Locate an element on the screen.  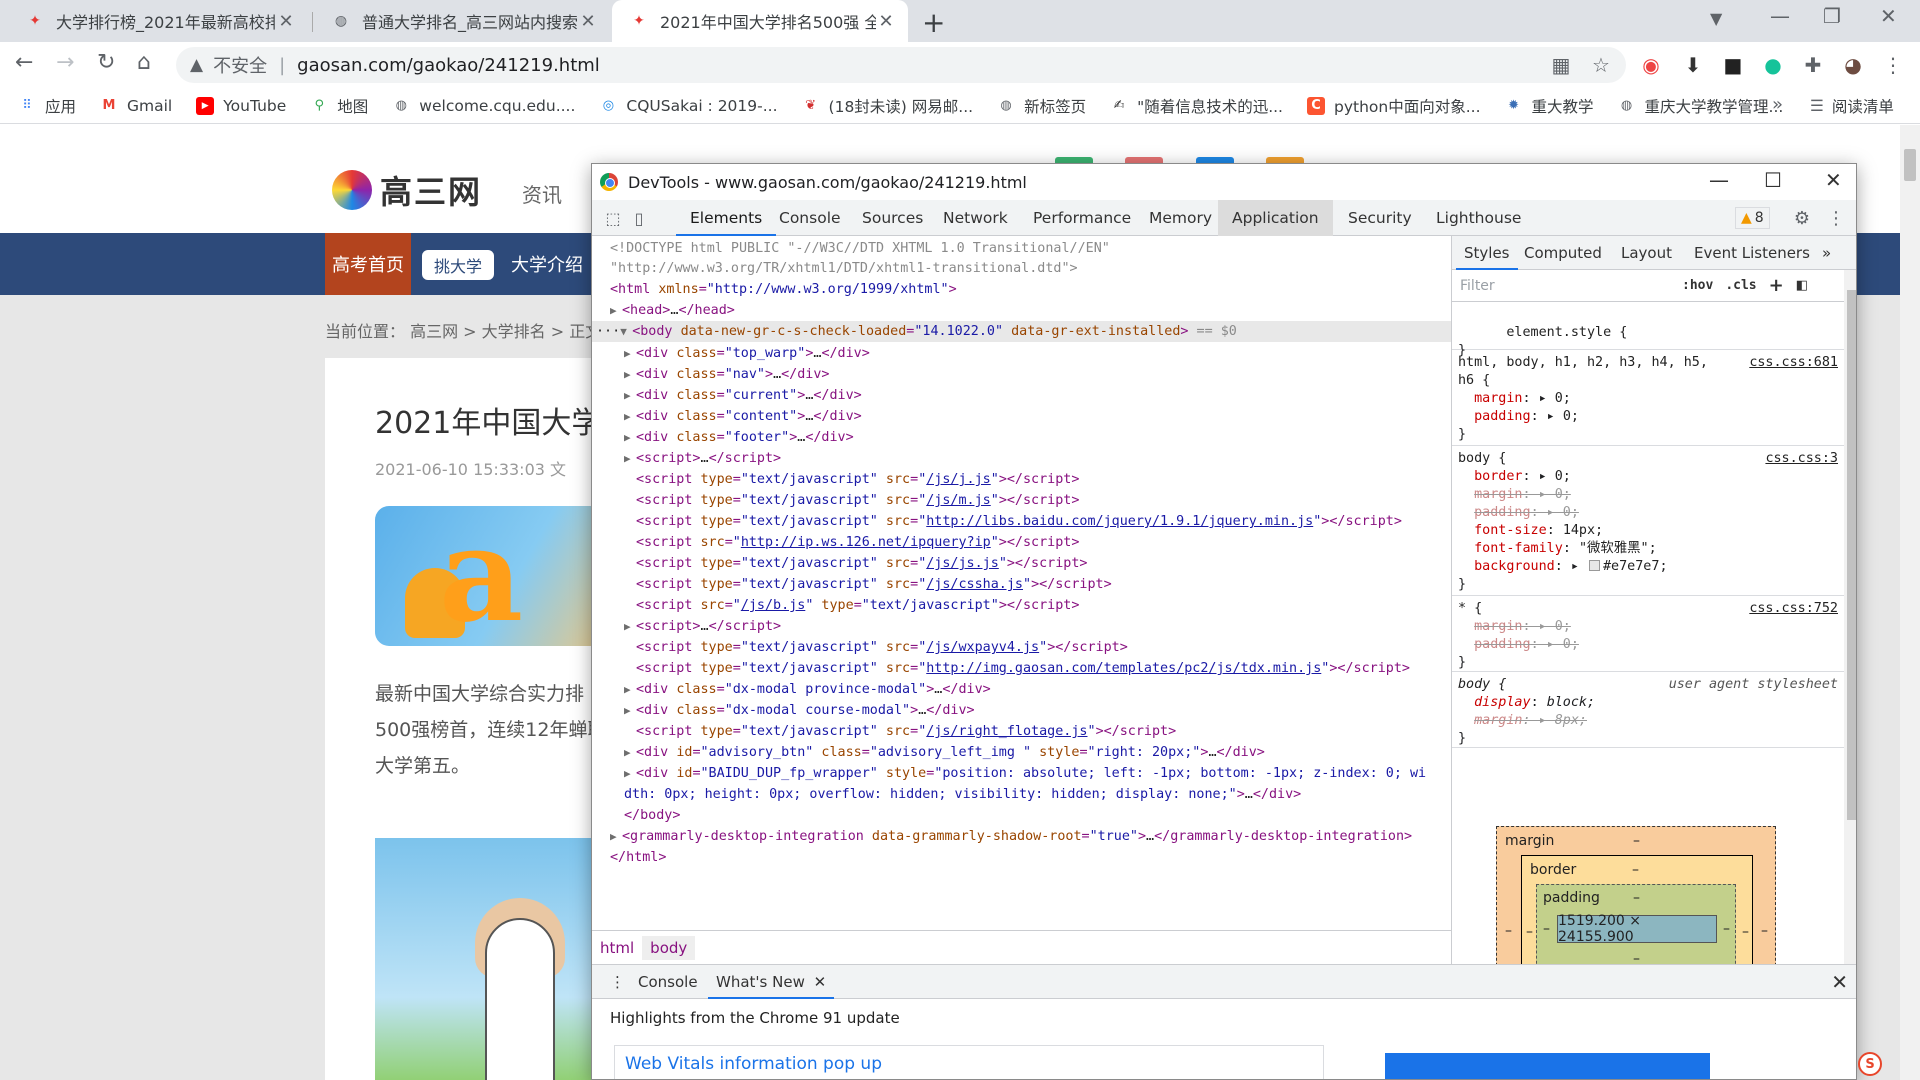
tab-event-listeners: Event Listeners is located at coordinates (1752, 253).